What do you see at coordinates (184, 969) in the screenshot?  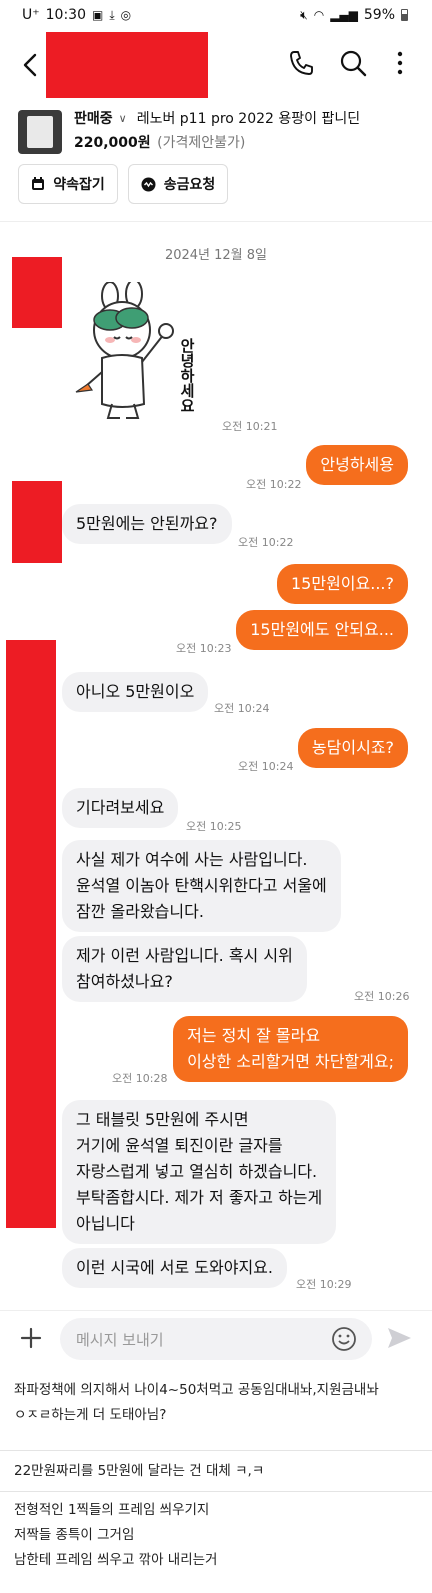 I see `message-bubble-in: 제가 이런 사람입니다. 혹시 시위 참여하셨나요?` at bounding box center [184, 969].